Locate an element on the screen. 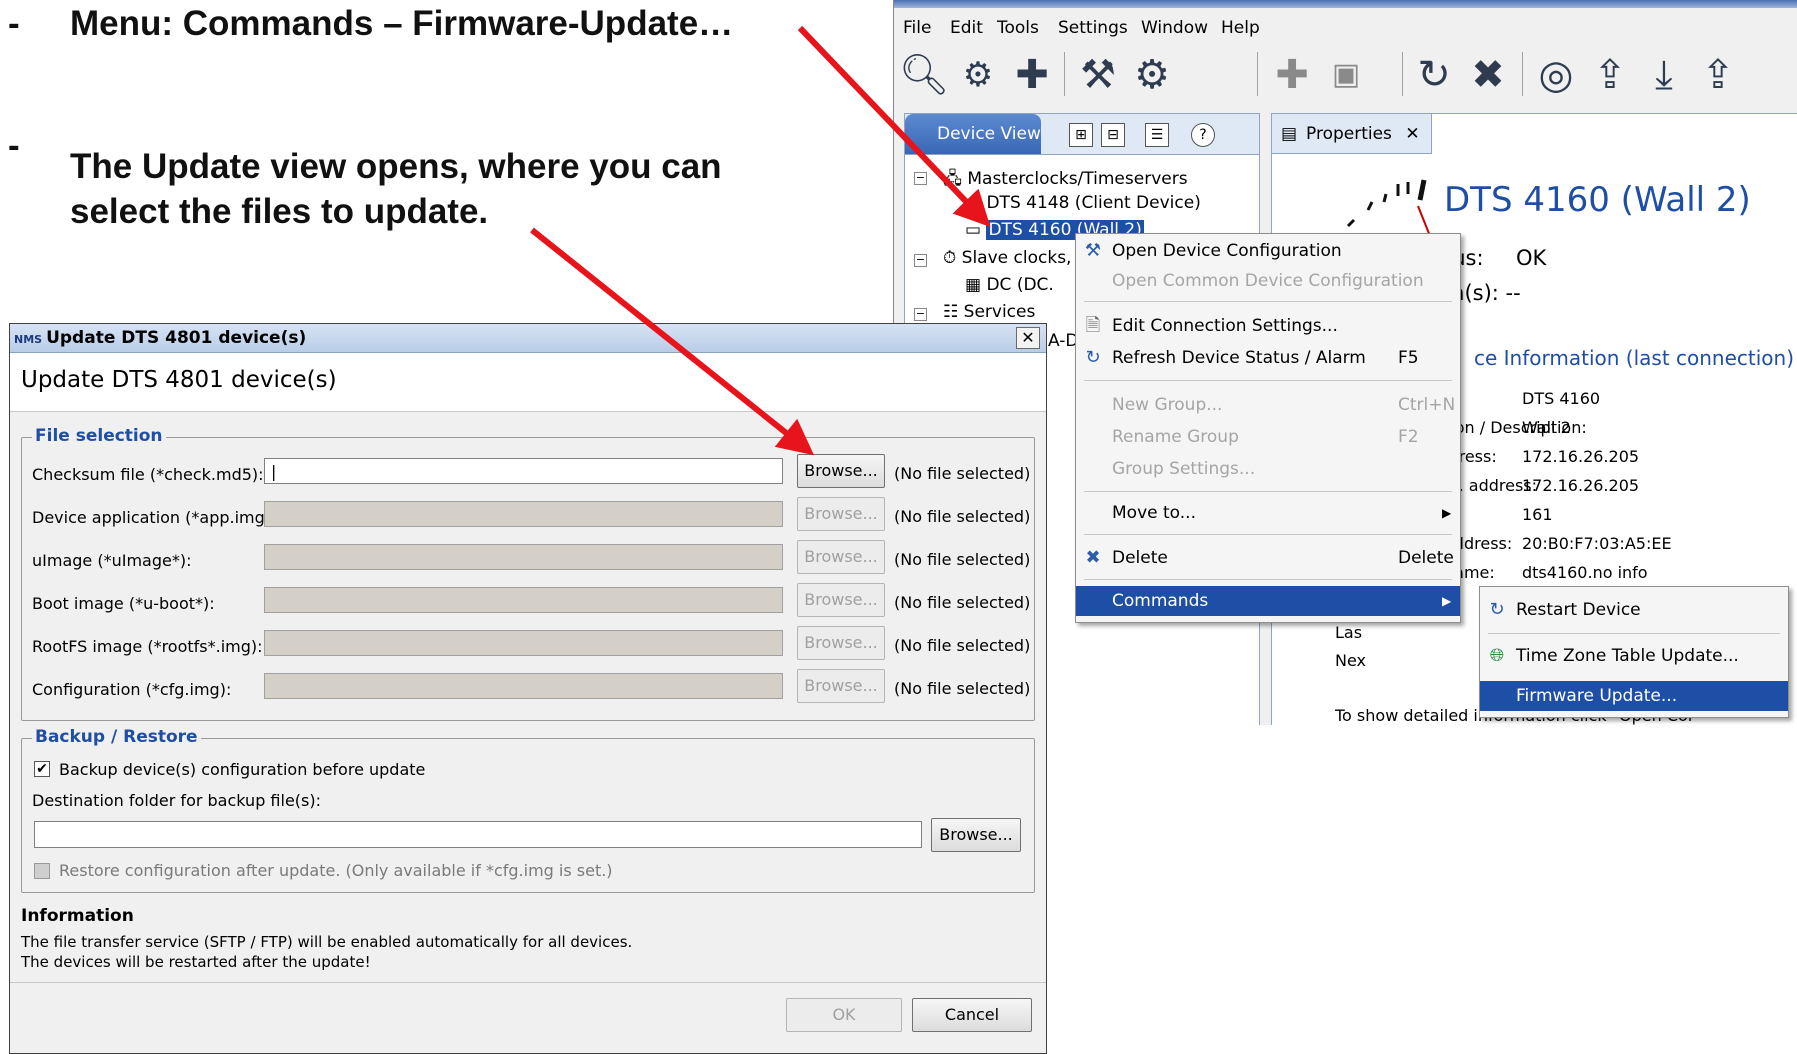 This screenshot has width=1797, height=1054. menu-settings: Settings is located at coordinates (1093, 28).